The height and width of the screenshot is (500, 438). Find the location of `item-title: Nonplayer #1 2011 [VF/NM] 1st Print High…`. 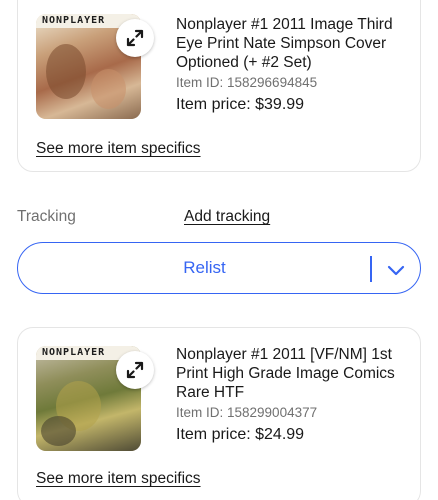

item-title: Nonplayer #1 2011 [VF/NM] 1st Print High… is located at coordinates (292, 373).